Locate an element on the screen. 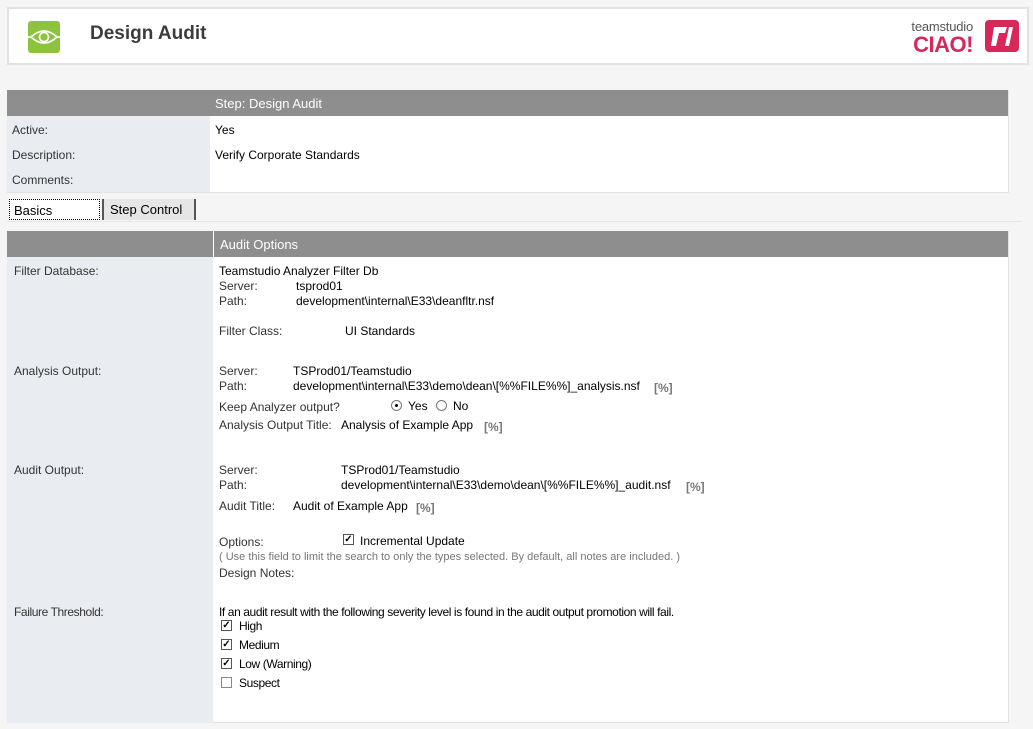 This screenshot has height=729, width=1033. audit-server-label: Server: is located at coordinates (238, 470).